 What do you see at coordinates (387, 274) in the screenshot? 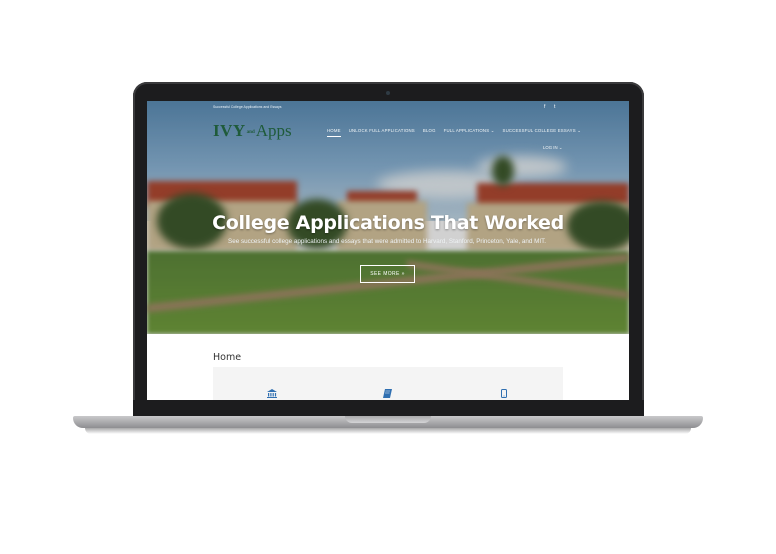
I see `see-more-button: SEE MORE »` at bounding box center [387, 274].